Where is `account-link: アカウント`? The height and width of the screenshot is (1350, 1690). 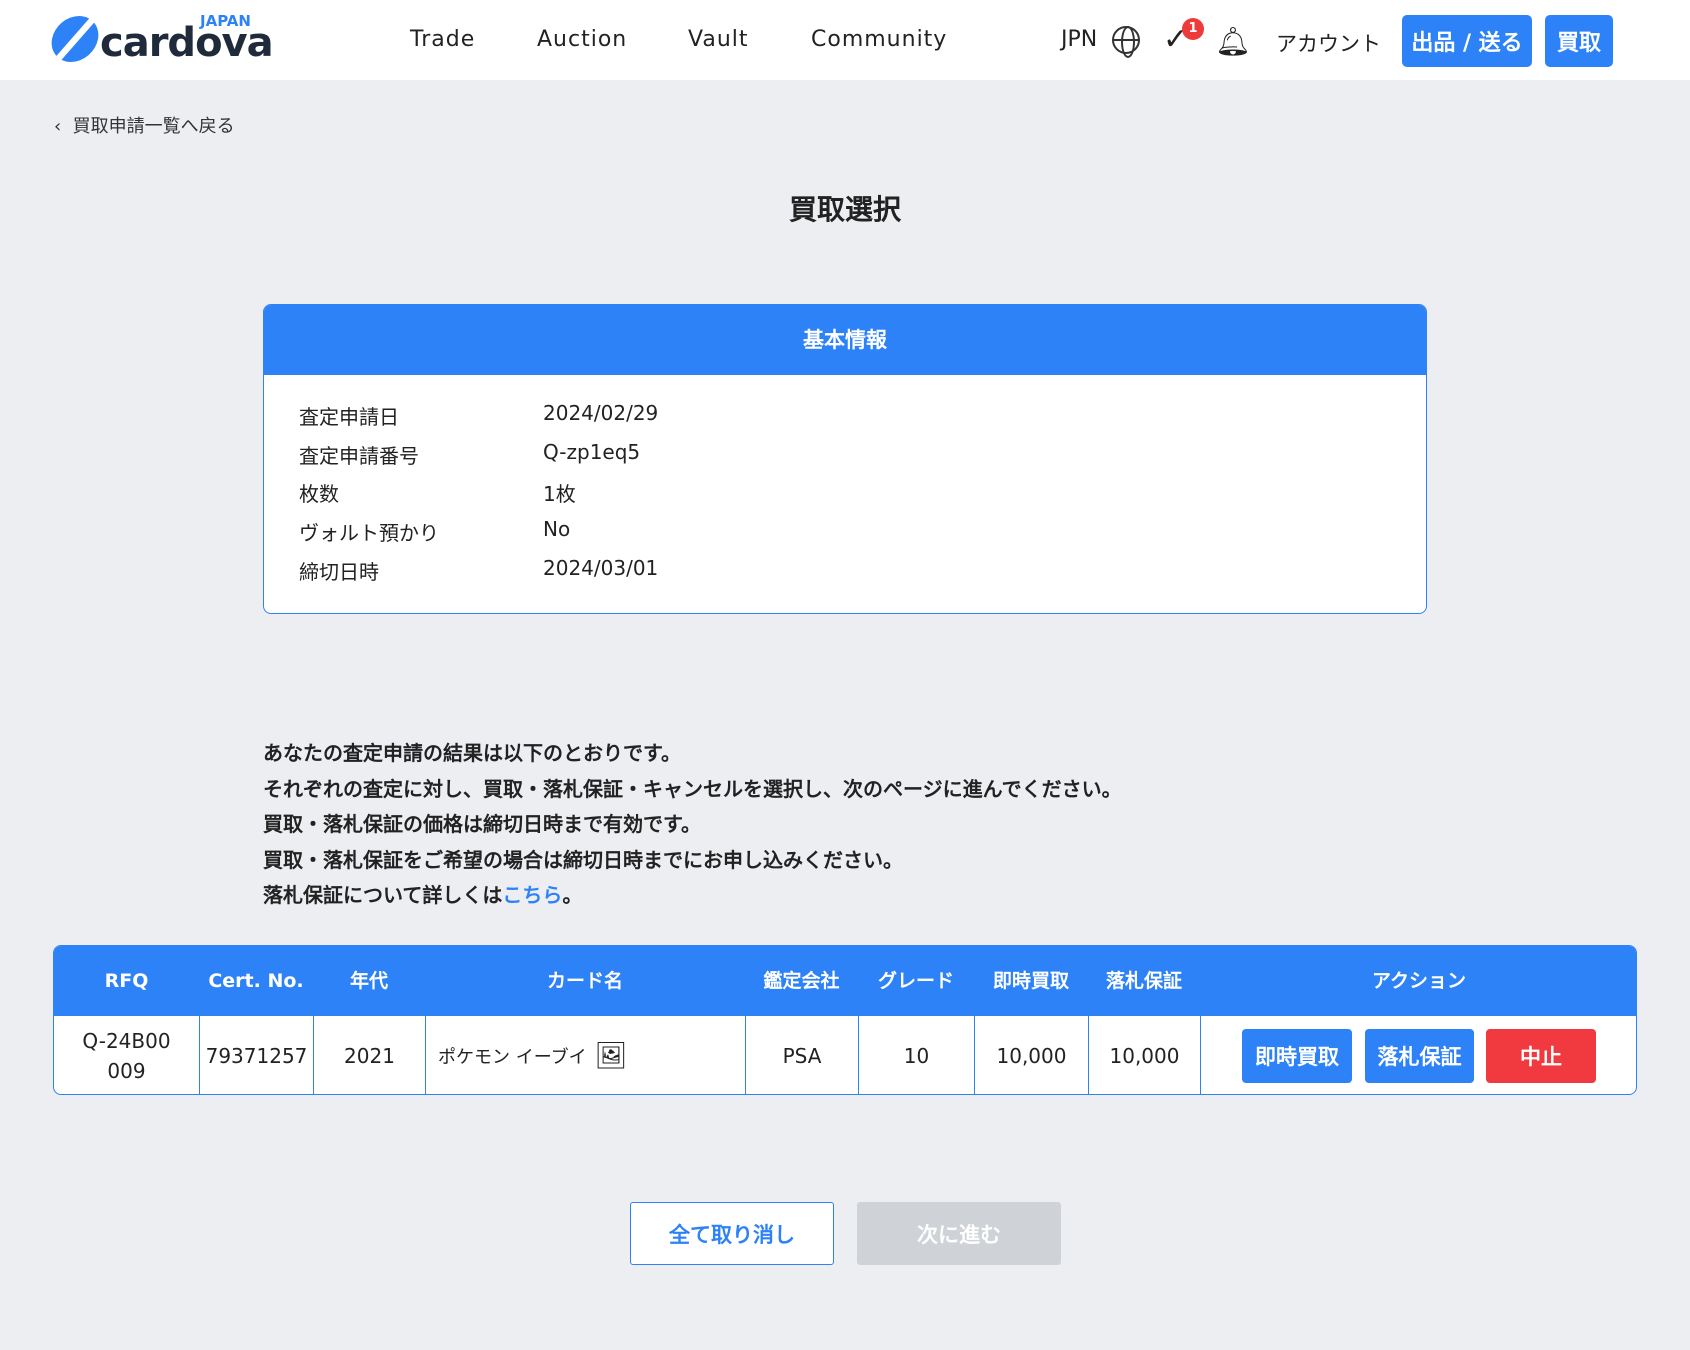
account-link: アカウント is located at coordinates (1328, 43).